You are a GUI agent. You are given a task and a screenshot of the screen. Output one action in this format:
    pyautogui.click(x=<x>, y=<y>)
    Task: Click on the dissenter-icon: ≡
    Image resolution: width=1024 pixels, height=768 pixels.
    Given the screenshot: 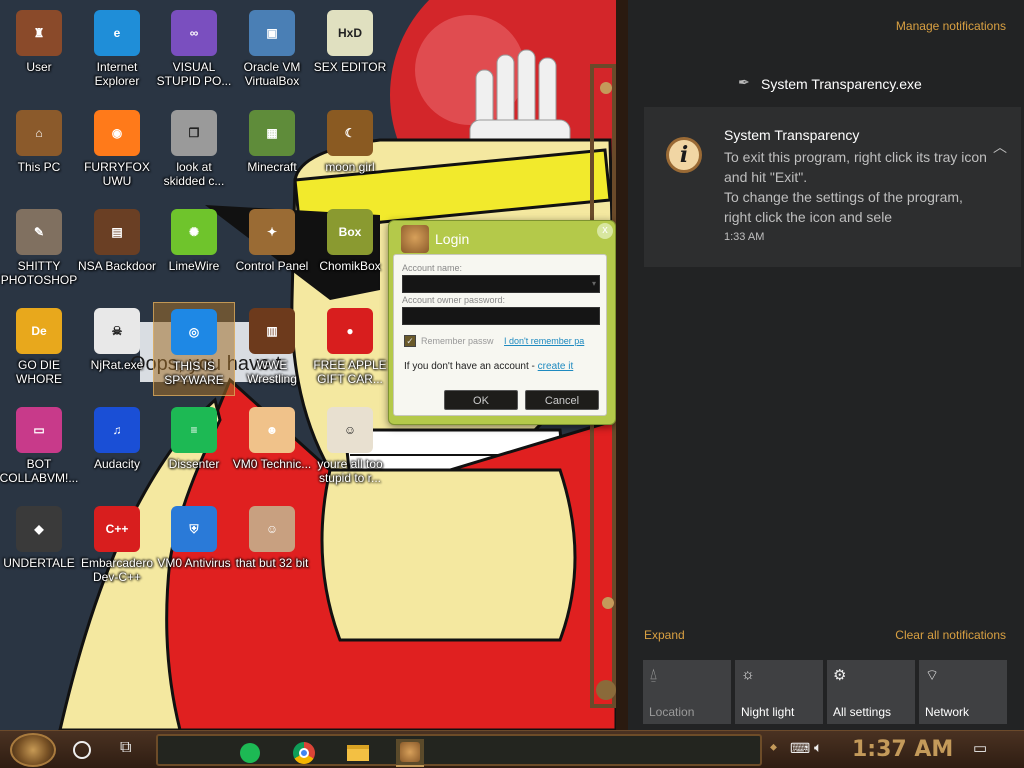 What is the action you would take?
    pyautogui.click(x=194, y=430)
    